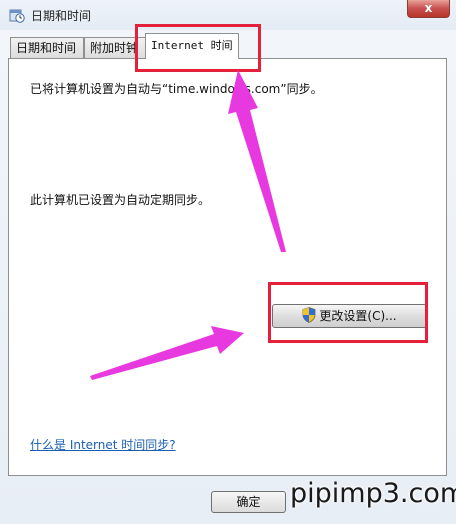 This screenshot has width=456, height=524. Describe the element at coordinates (167, 353) in the screenshot. I see `arrow-to-button` at that location.